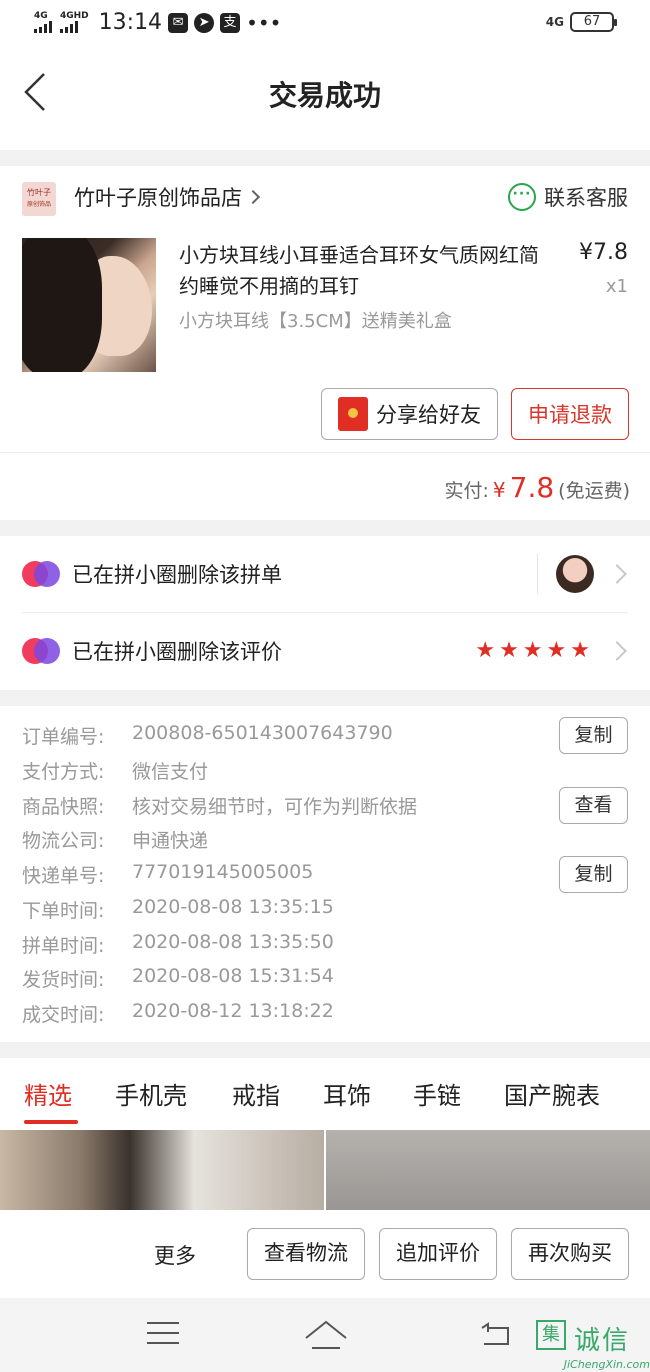  Describe the element at coordinates (606, 1364) in the screenshot. I see `watermark-url: JiChengXin.com` at that location.